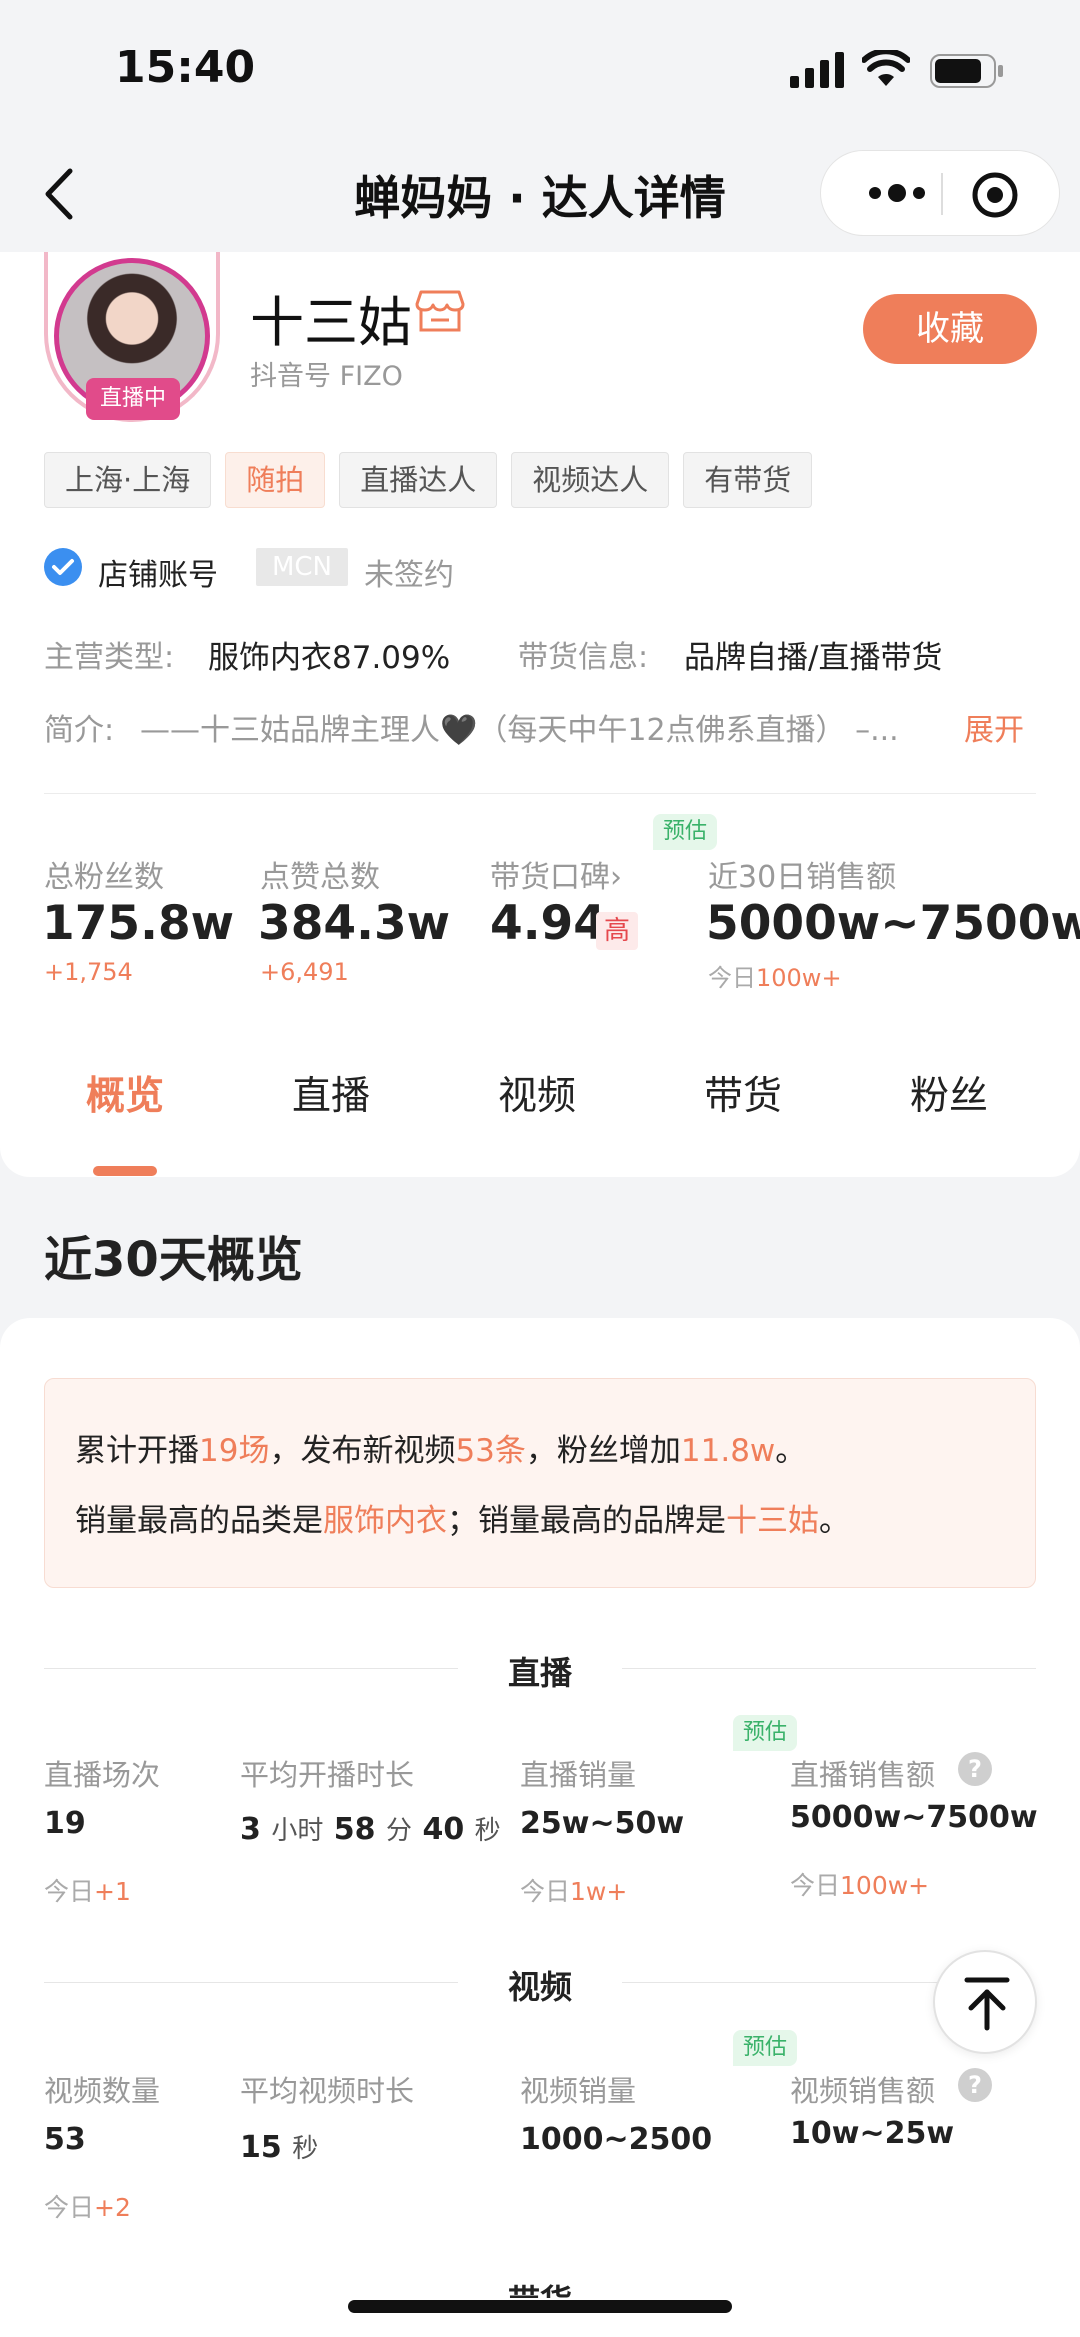 The width and height of the screenshot is (1080, 2337). I want to click on live-count-today-value: +1, so click(112, 1891).